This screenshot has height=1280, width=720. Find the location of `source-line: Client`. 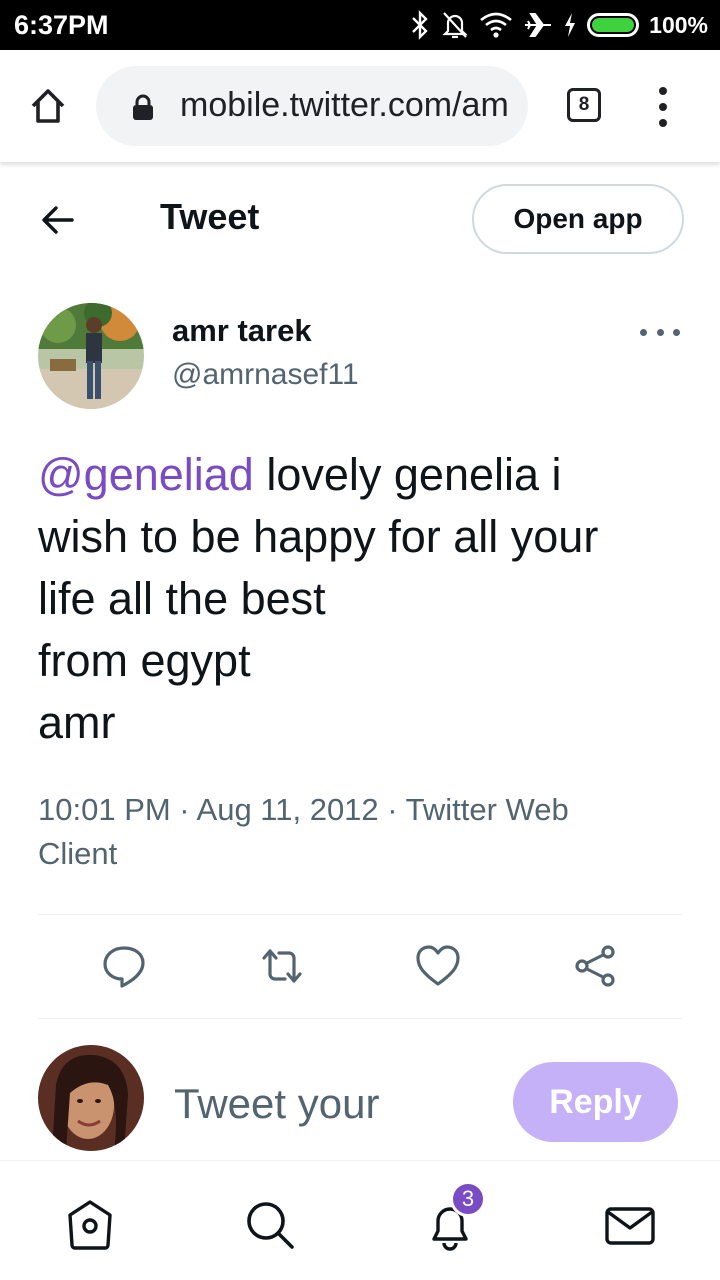

source-line: Client is located at coordinates (78, 853).